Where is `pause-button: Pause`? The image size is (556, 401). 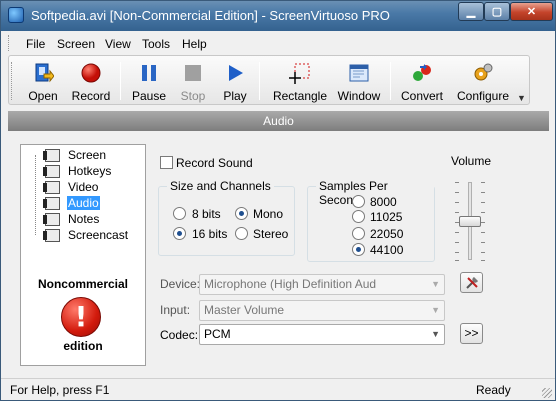
pause-button: Pause is located at coordinates (149, 80).